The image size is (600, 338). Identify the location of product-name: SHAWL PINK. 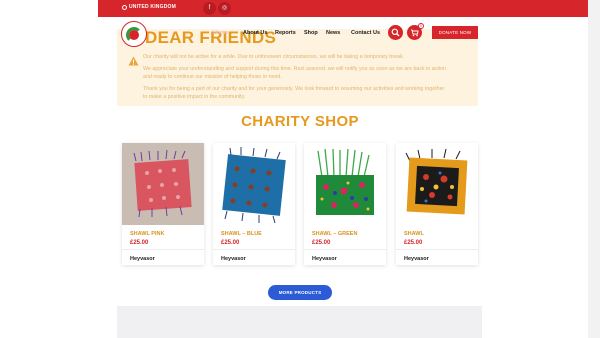
(147, 234).